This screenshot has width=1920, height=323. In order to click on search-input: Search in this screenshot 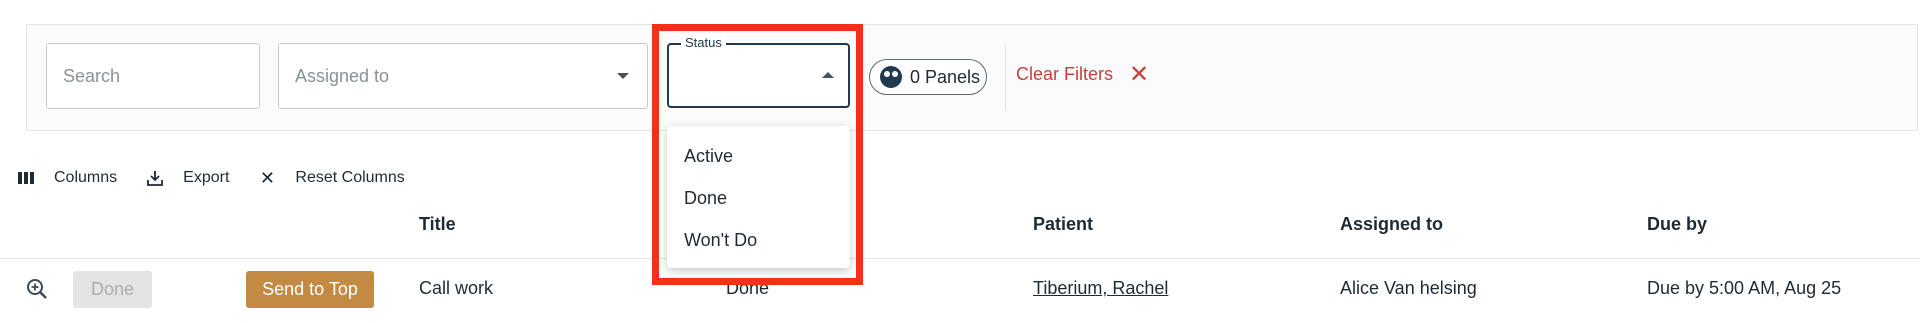, I will do `click(153, 76)`.